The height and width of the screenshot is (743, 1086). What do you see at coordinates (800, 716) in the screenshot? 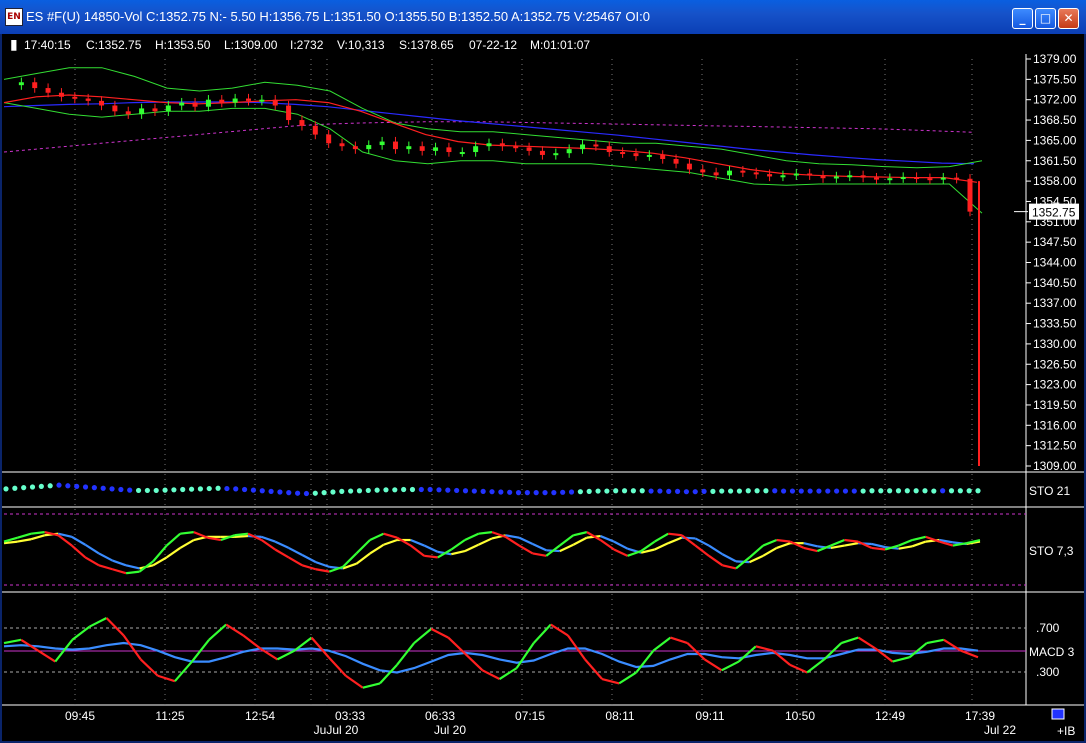
I see `x-tick-label-8: 10:50` at bounding box center [800, 716].